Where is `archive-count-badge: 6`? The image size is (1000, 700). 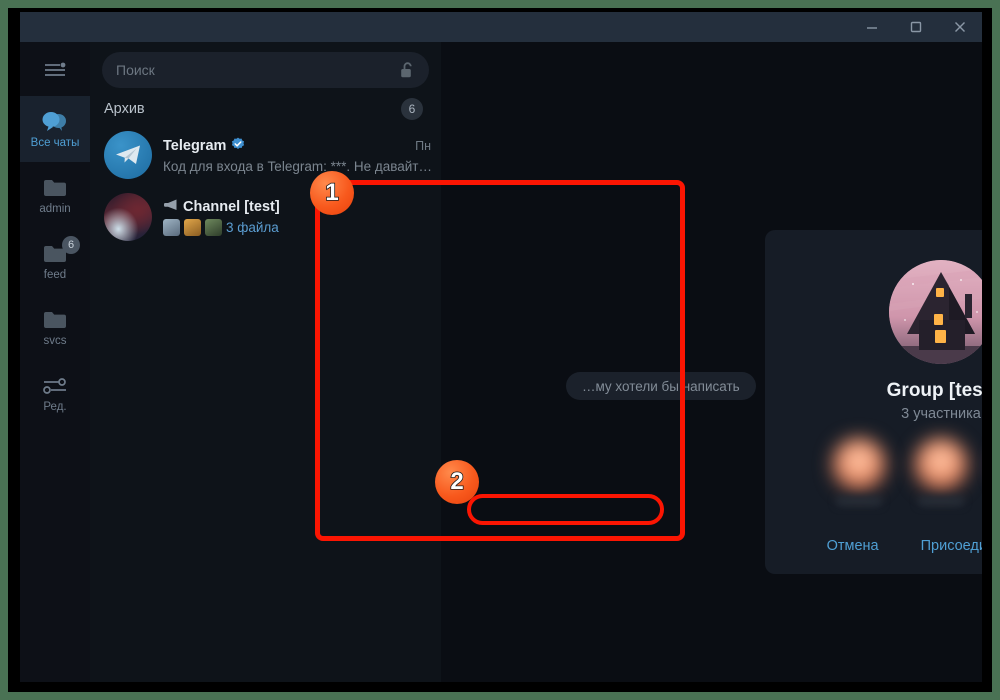
archive-count-badge: 6 is located at coordinates (412, 109).